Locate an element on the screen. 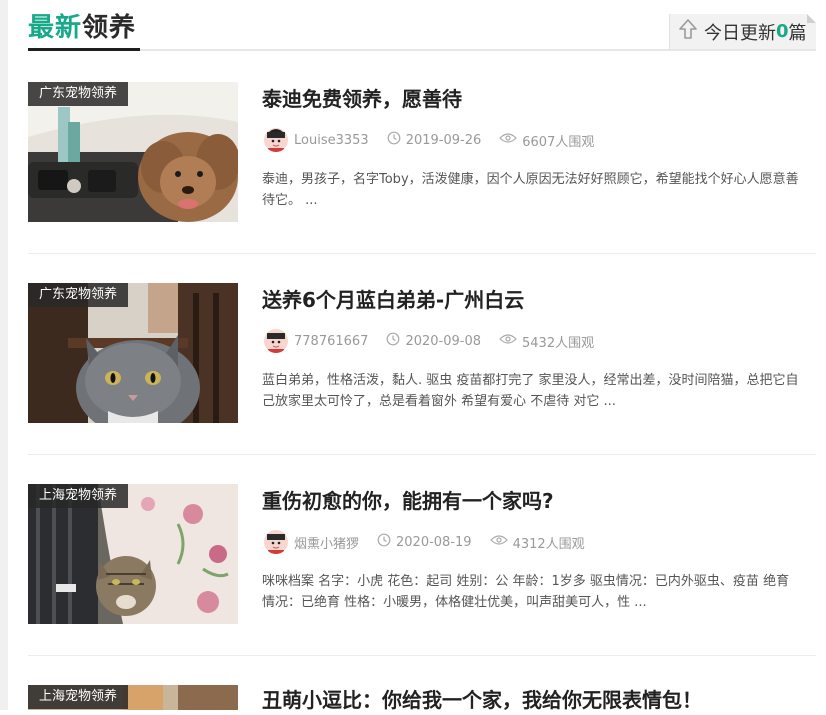 Image resolution: width=826 pixels, height=715 pixels. post-date: 2019-09-26 is located at coordinates (443, 140).